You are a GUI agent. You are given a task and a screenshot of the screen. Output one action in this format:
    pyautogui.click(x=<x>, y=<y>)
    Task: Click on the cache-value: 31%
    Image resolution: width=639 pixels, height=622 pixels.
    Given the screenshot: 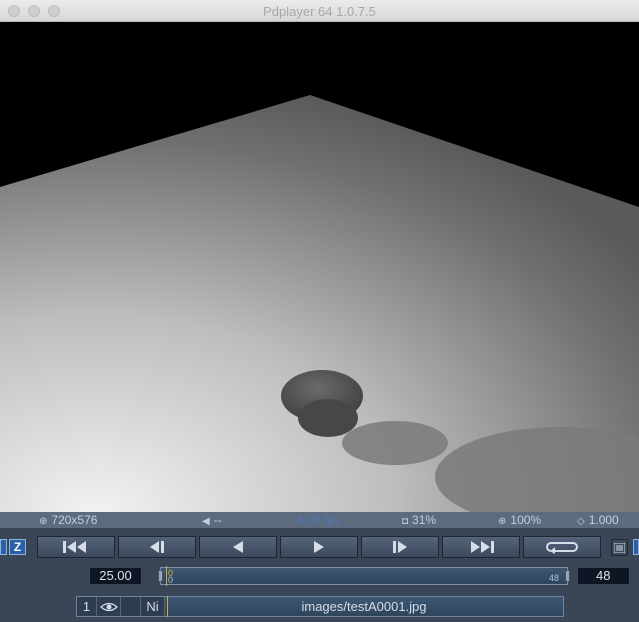 What is the action you would take?
    pyautogui.click(x=424, y=520)
    